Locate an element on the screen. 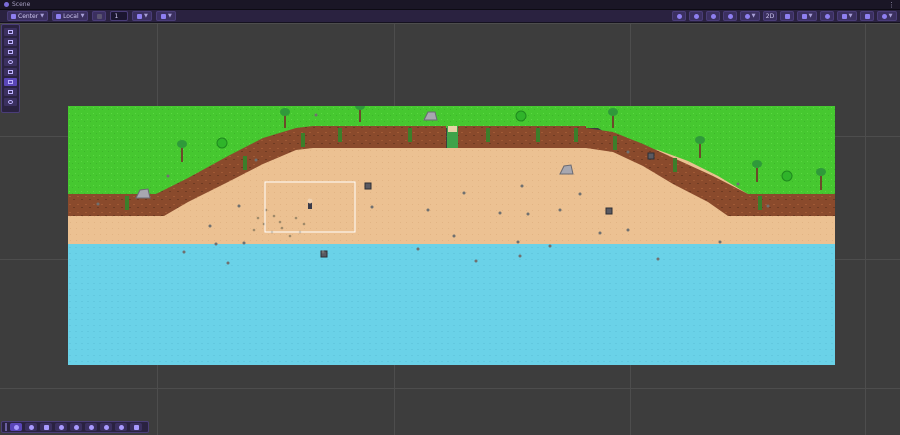 Image resolution: width=900 pixels, height=435 pixels. pivot-mode-label: Center is located at coordinates (28, 16).